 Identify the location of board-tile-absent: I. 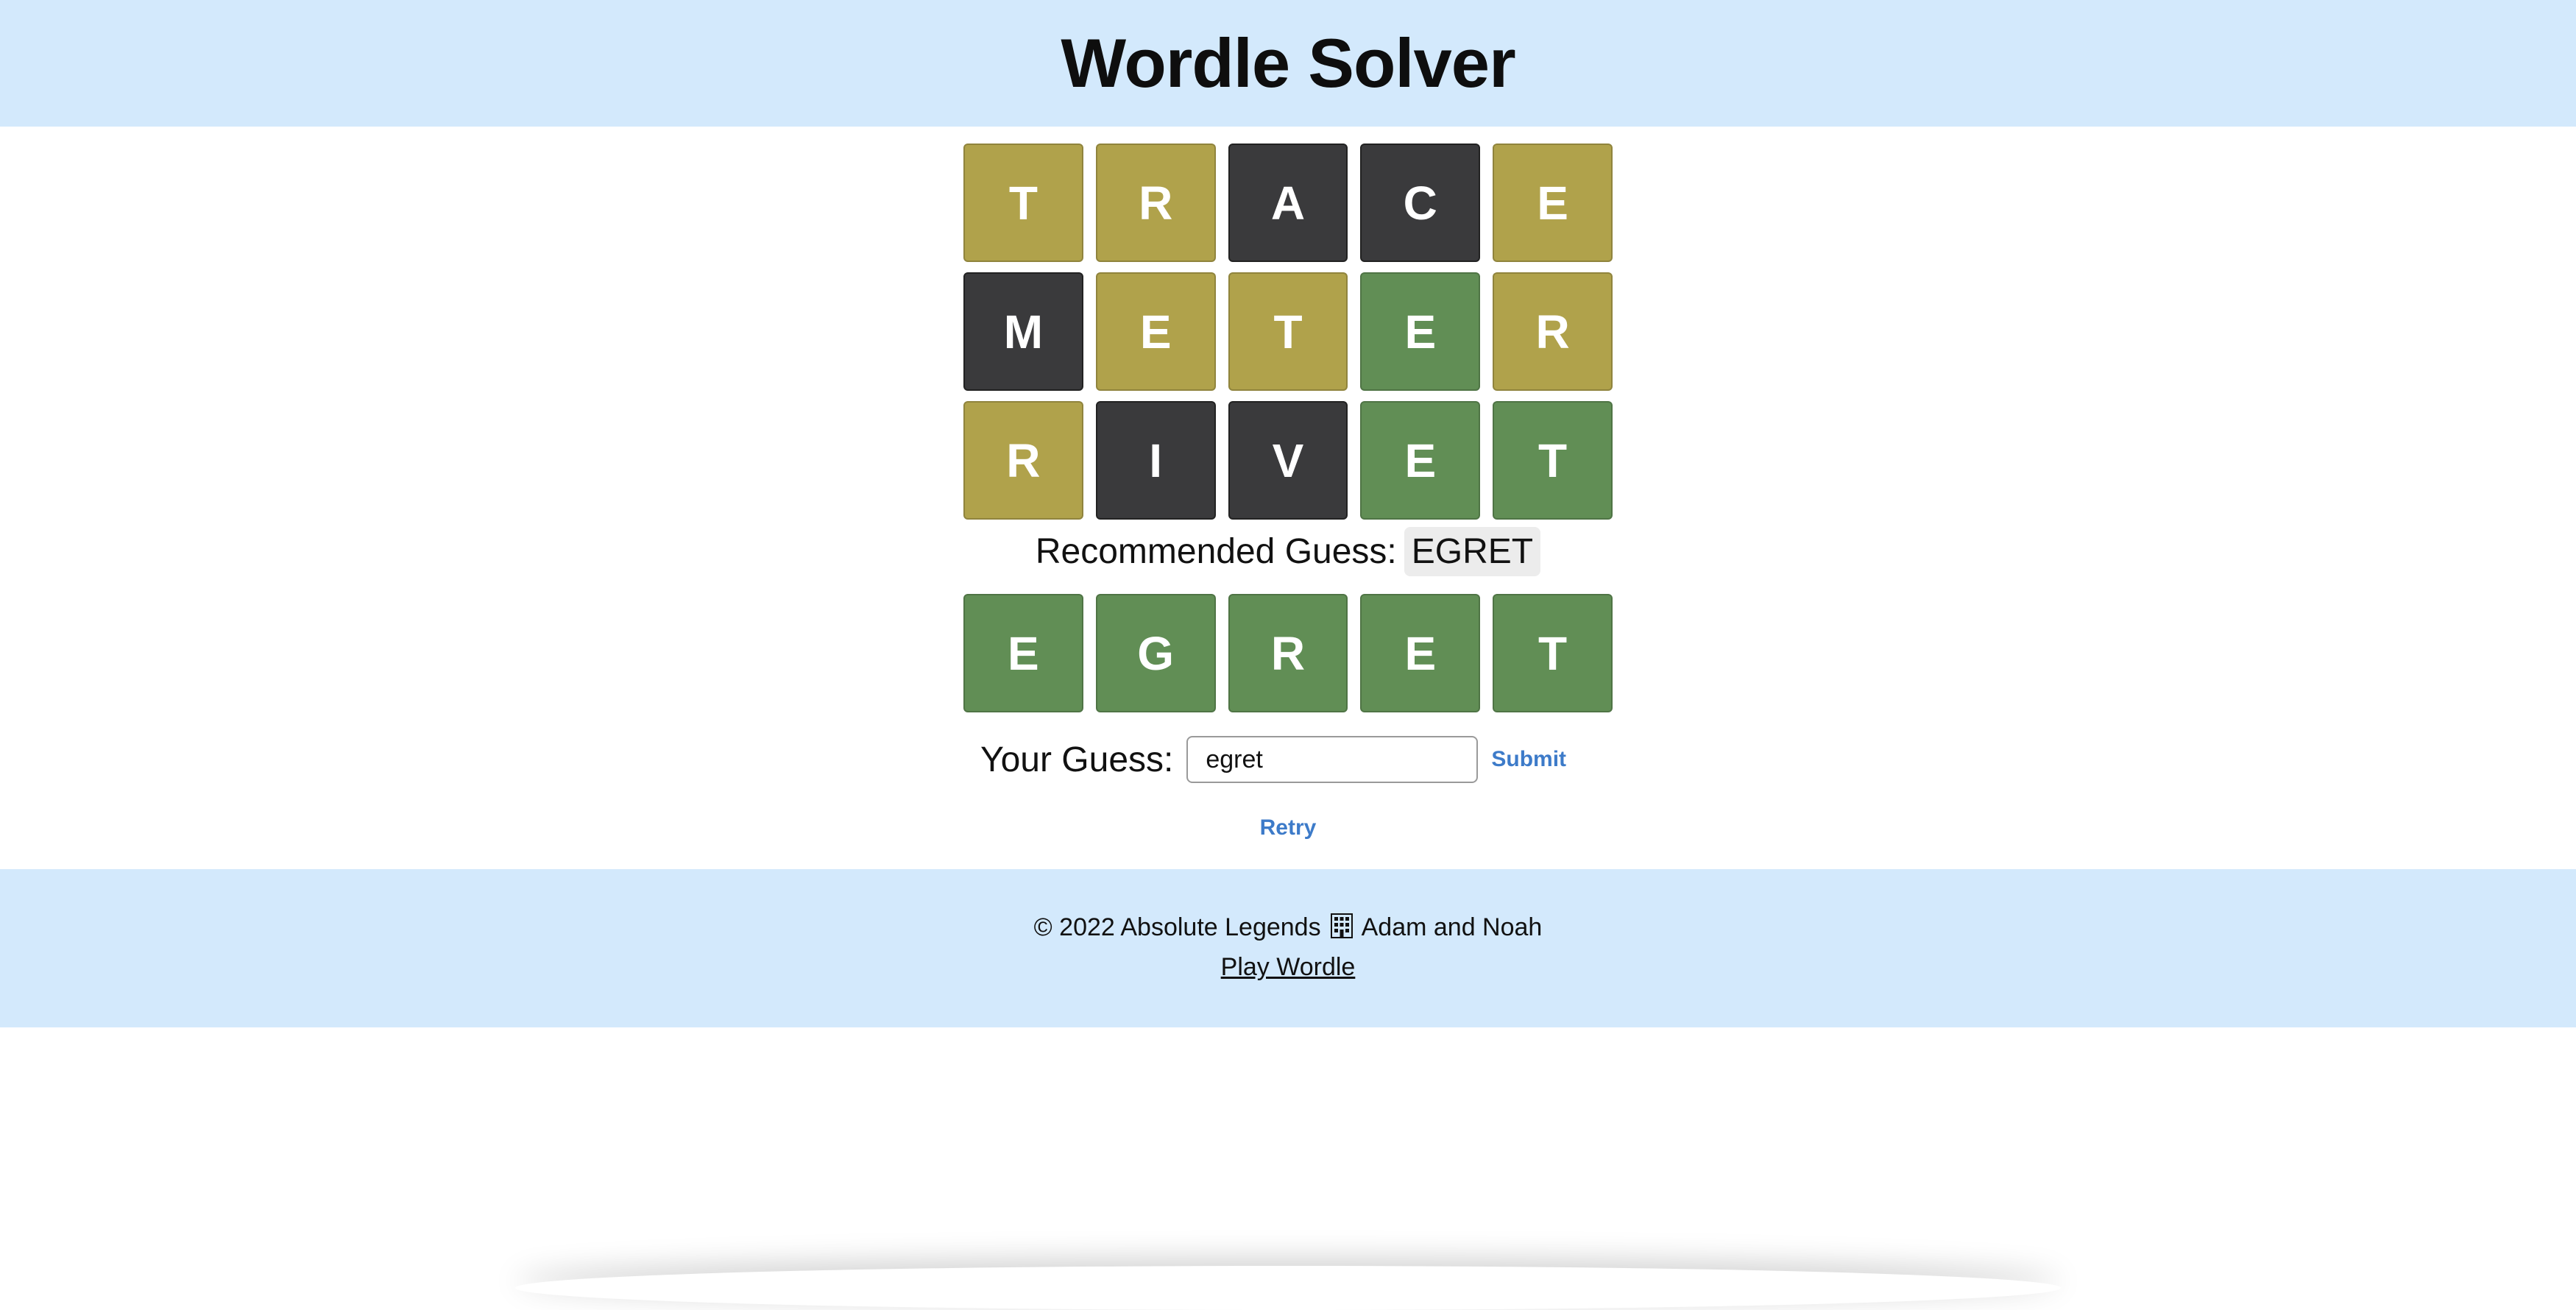
(1155, 460).